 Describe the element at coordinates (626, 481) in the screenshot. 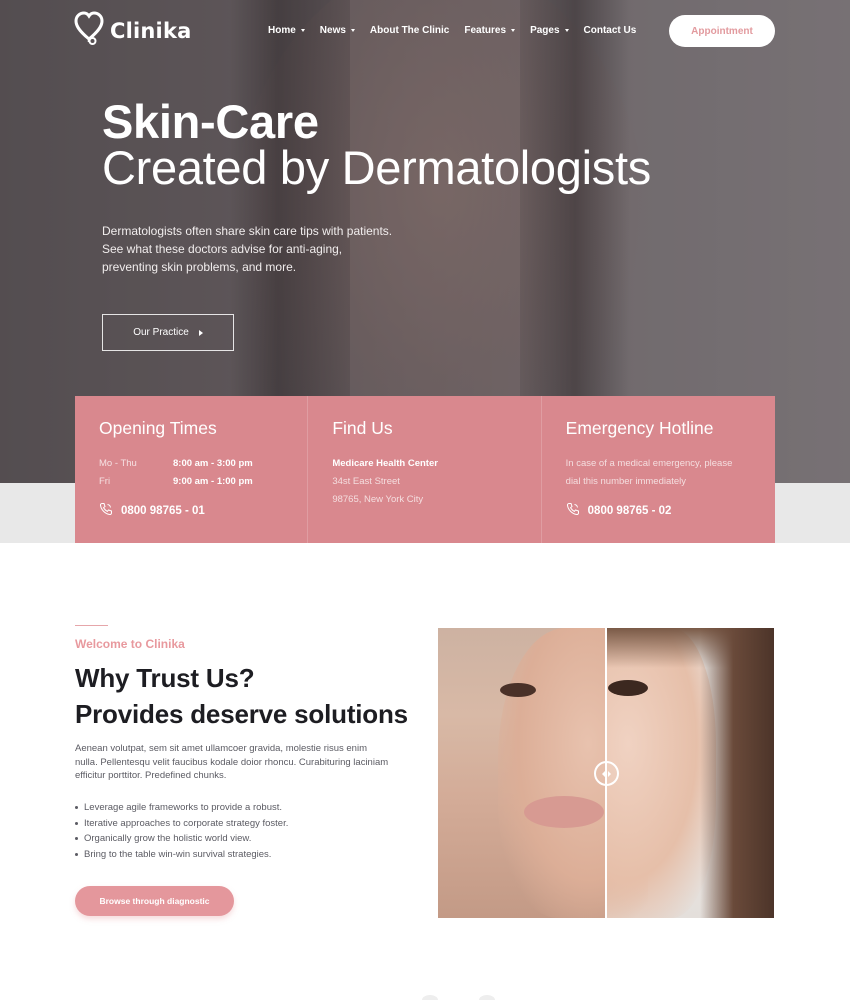

I see `emergency-text-line: dial this number immediately` at that location.